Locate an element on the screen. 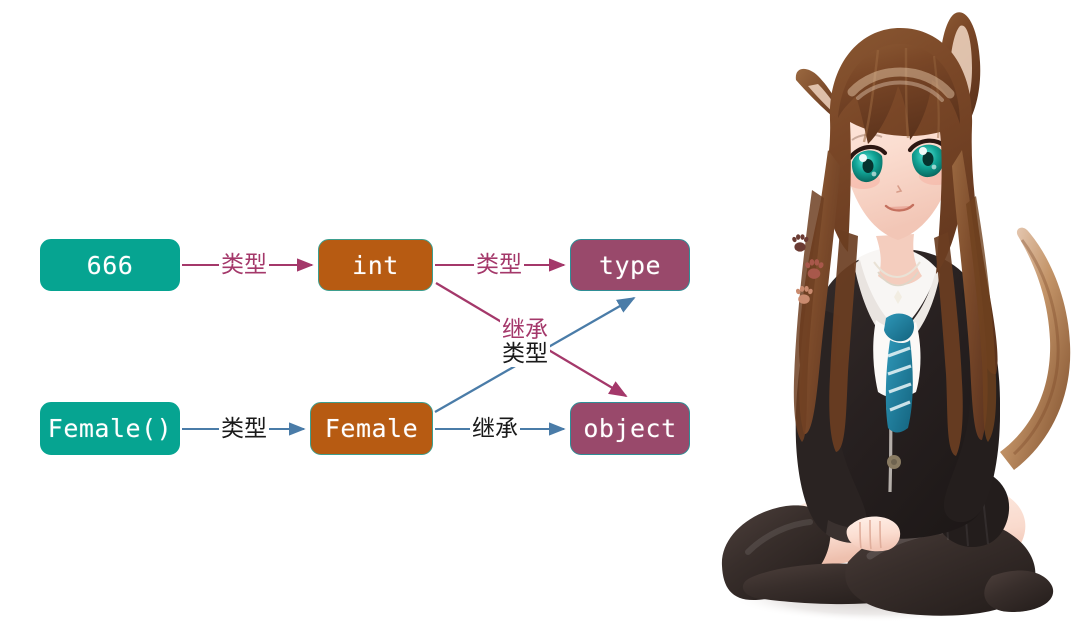 This screenshot has width=1080, height=627. node-female-call: Female() is located at coordinates (110, 428).